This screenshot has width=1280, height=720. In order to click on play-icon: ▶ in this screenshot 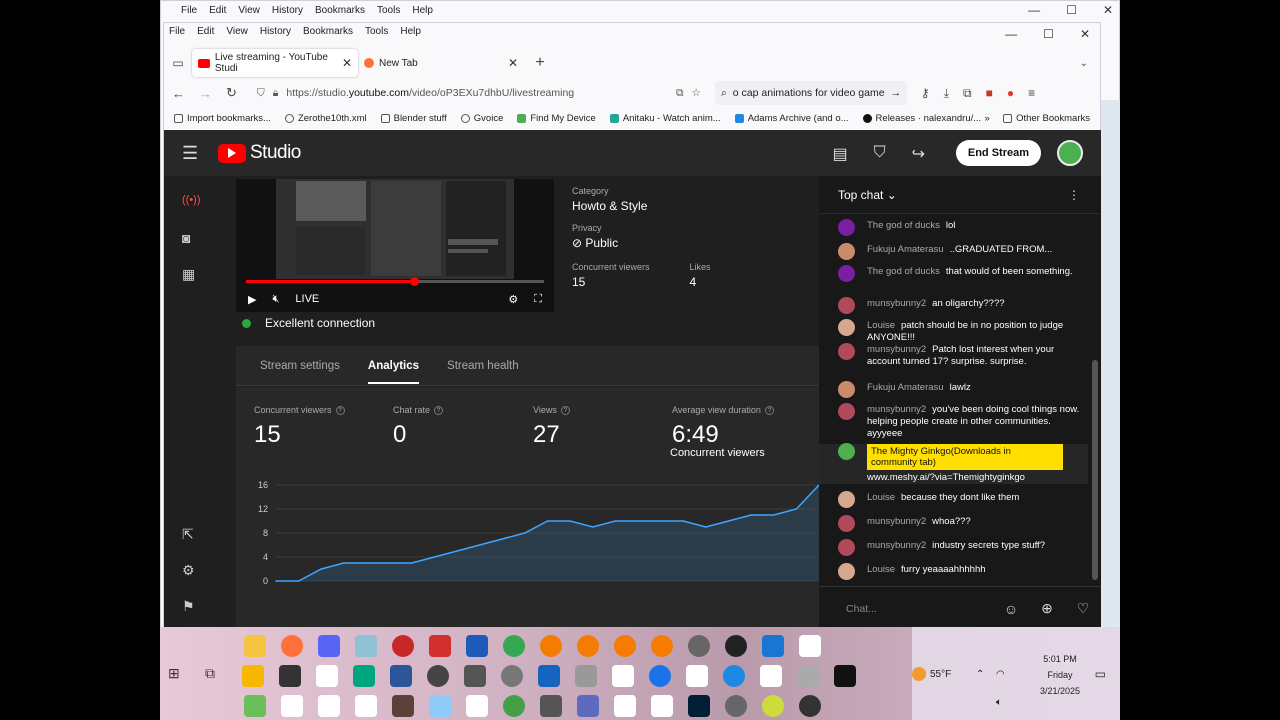, I will do `click(252, 299)`.